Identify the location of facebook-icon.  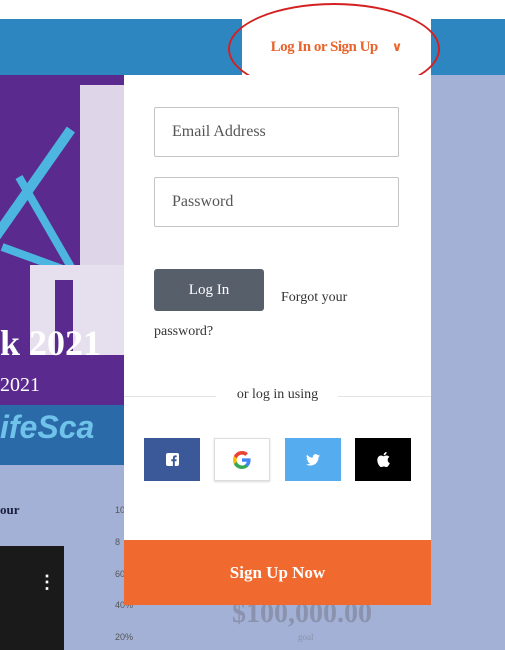
(172, 459).